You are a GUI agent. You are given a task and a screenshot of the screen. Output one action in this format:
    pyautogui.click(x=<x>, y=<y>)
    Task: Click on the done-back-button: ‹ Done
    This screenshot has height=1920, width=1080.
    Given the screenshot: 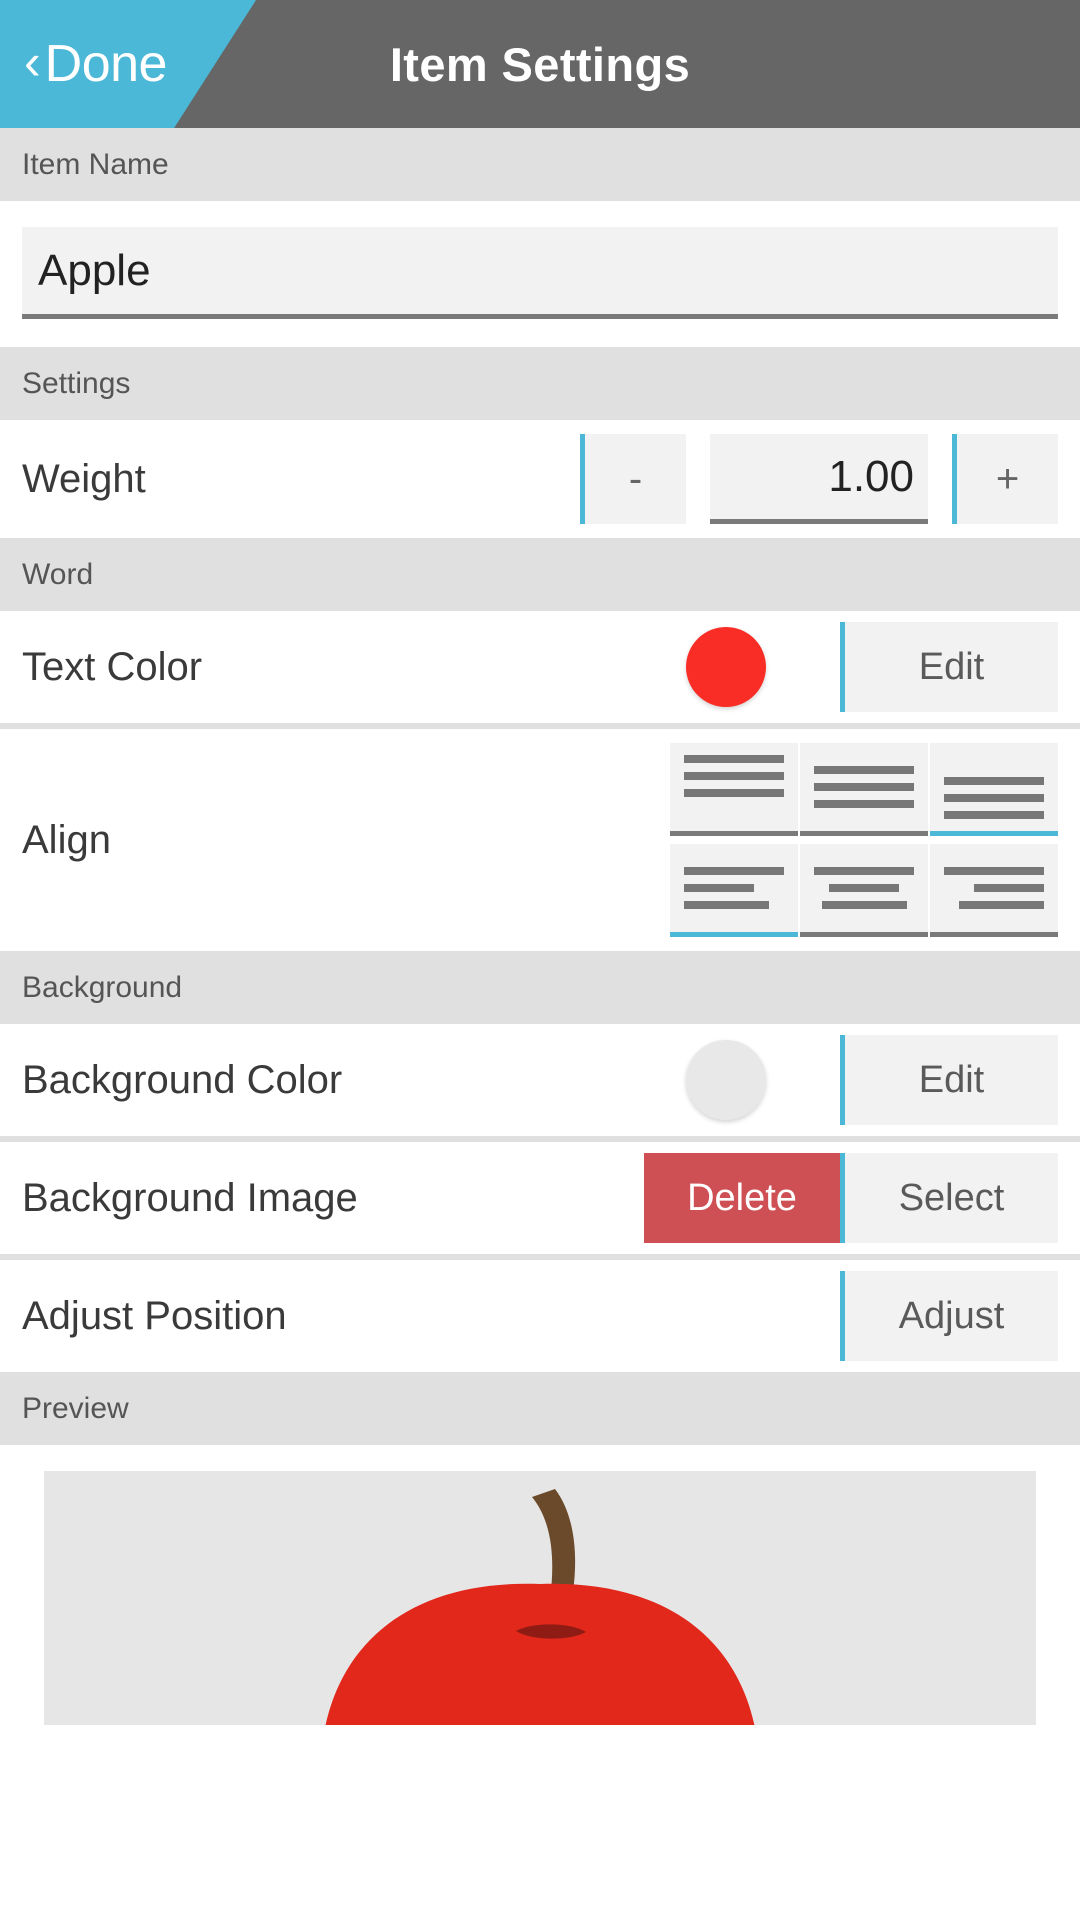 What is the action you would take?
    pyautogui.click(x=95, y=64)
    